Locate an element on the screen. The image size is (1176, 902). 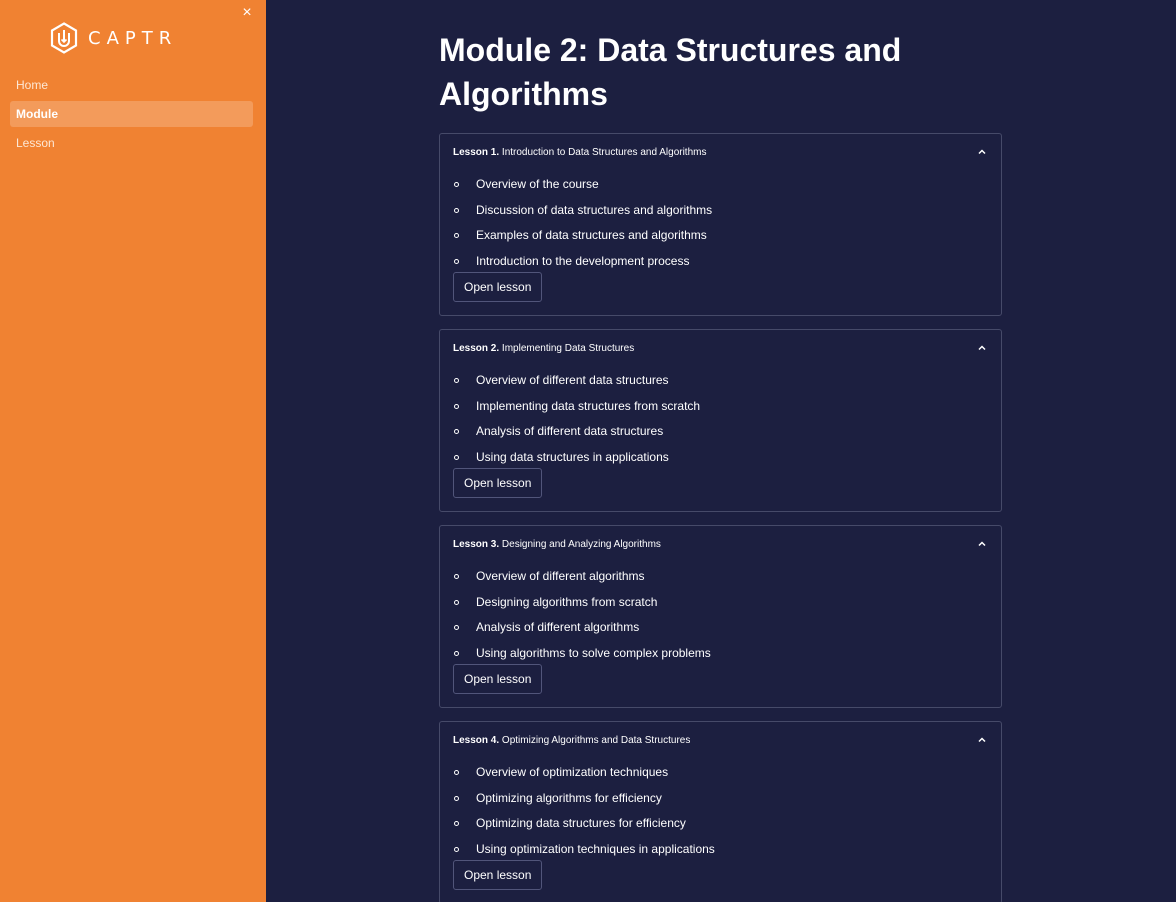
lesson-number: Lesson 1. is located at coordinates (476, 152).